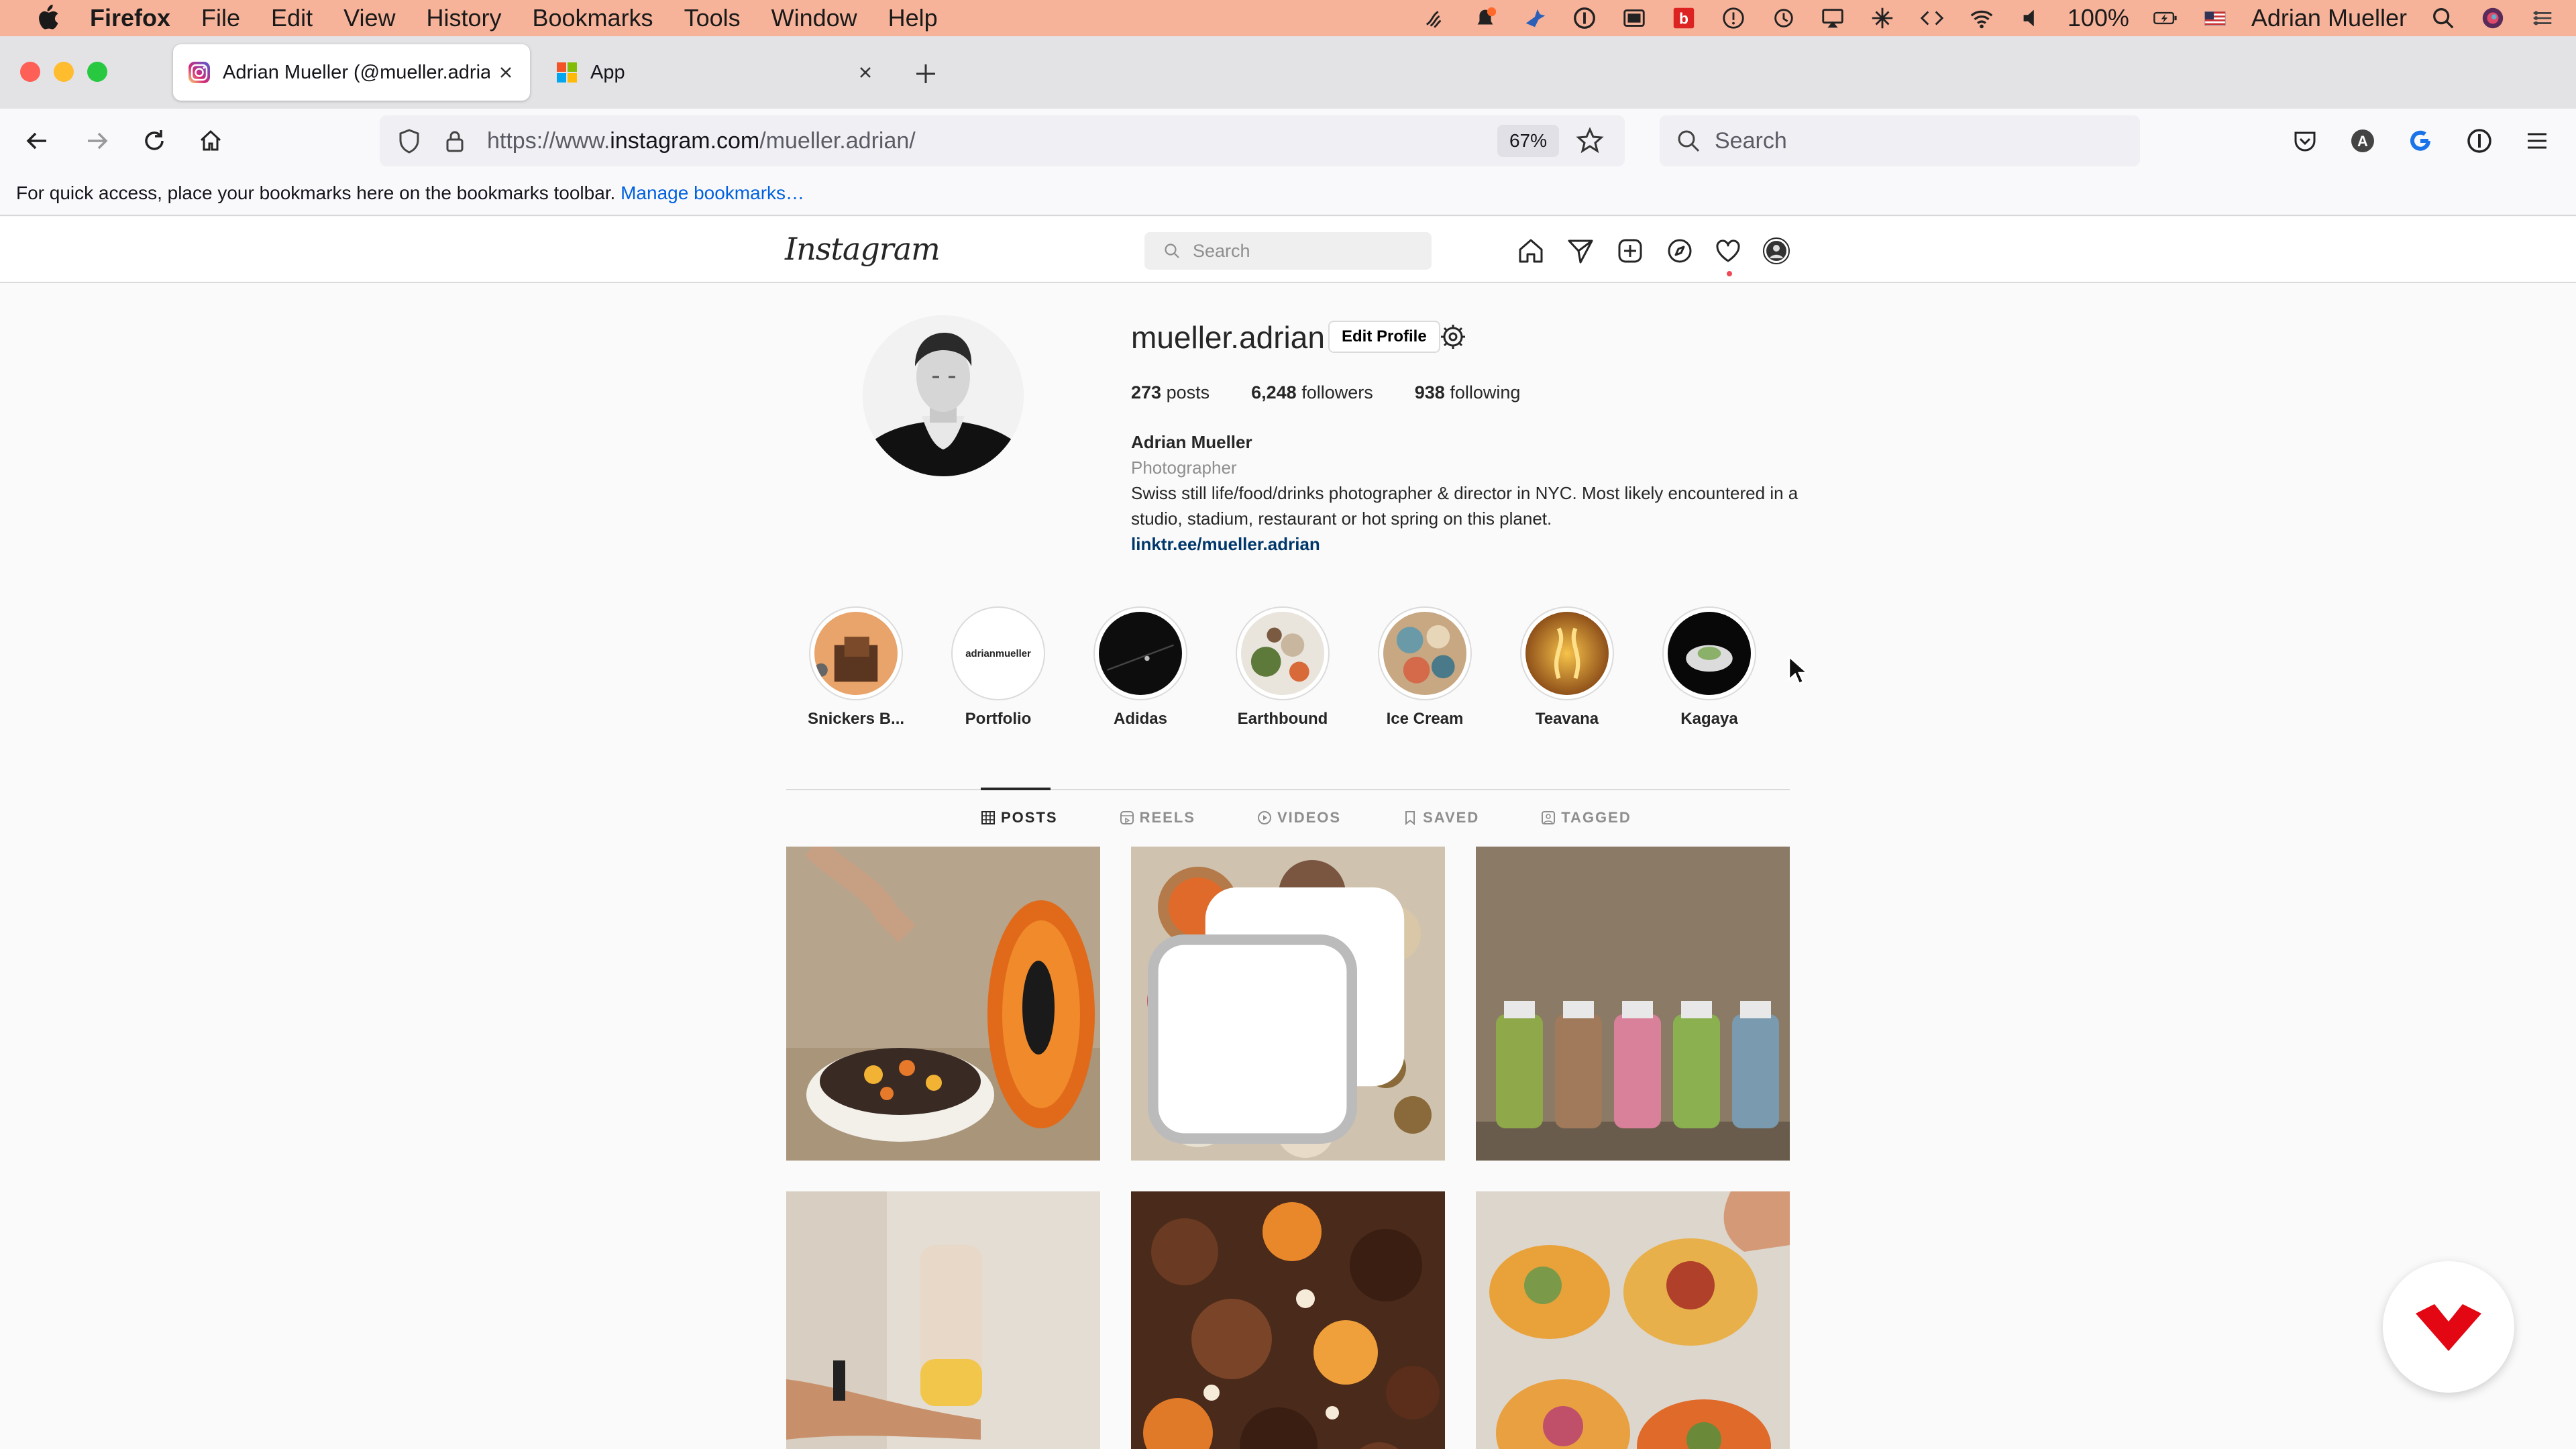 This screenshot has height=1449, width=2576. I want to click on volume-icon, so click(2031, 18).